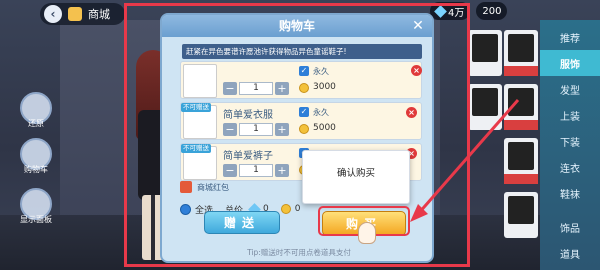 This screenshot has height=270, width=600. I want to click on category-recommend: 推荐, so click(570, 37).